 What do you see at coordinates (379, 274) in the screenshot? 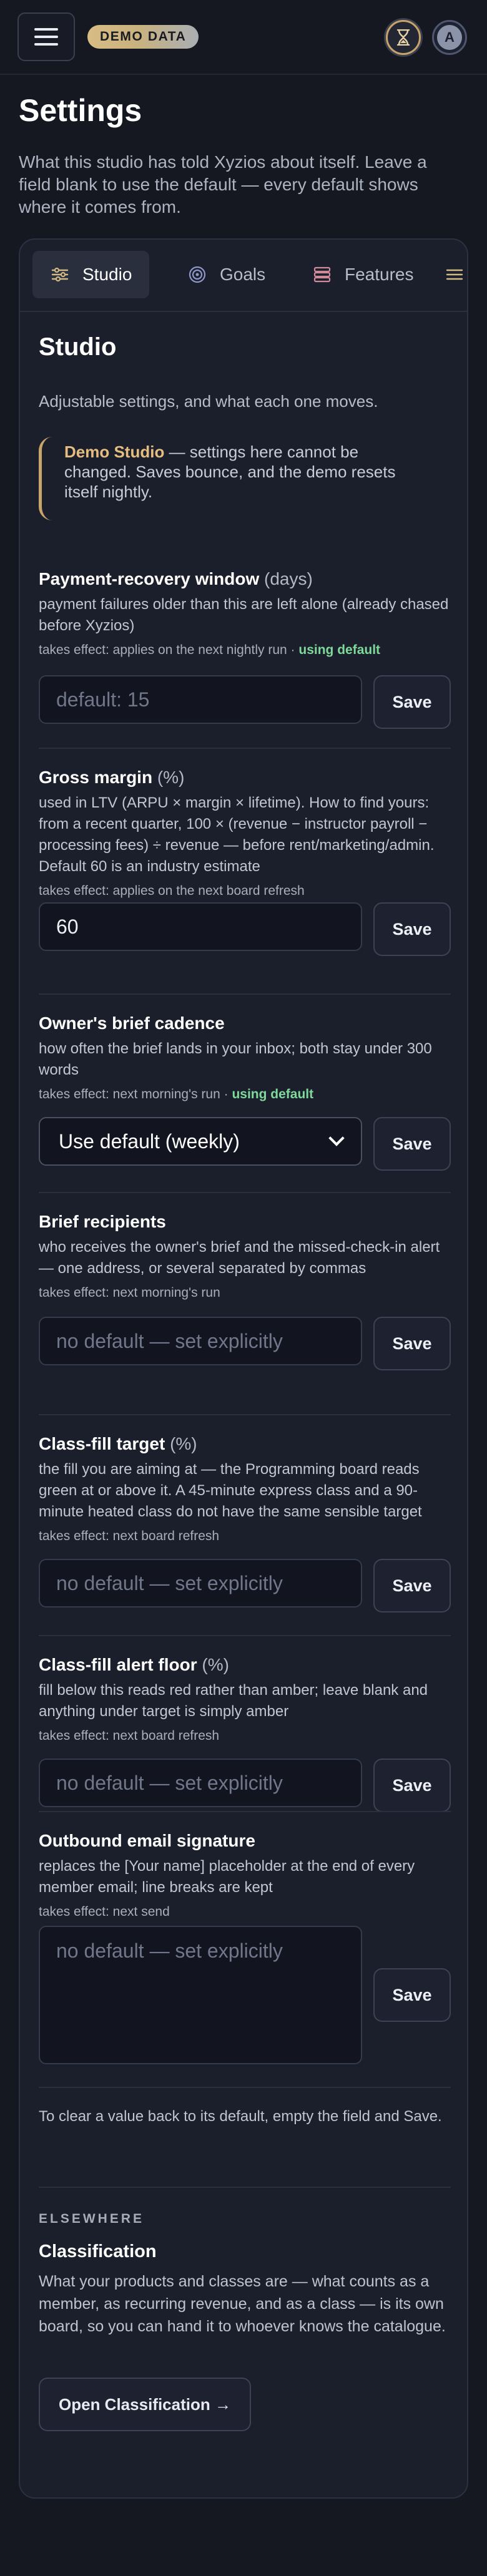
I see `tab-label: Features` at bounding box center [379, 274].